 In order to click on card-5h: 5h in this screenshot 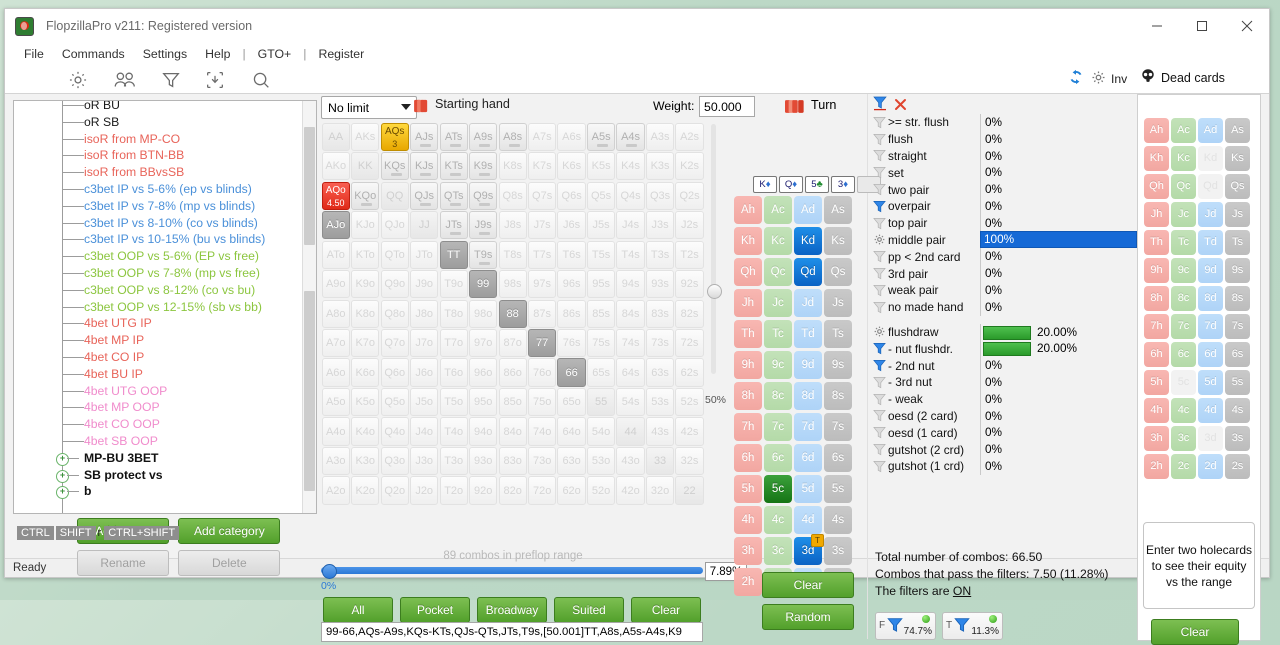, I will do `click(748, 488)`.